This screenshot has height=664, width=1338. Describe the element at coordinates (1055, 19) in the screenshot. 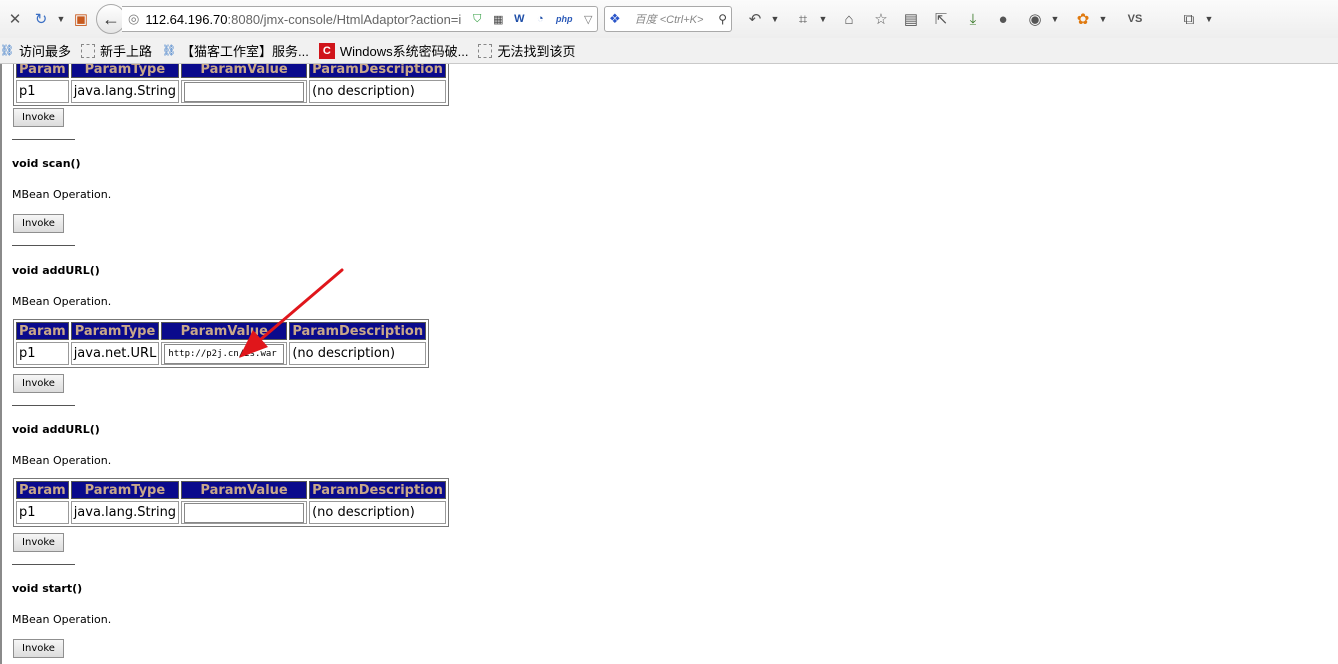

I see `earth-dropdown-icon: ▼` at that location.